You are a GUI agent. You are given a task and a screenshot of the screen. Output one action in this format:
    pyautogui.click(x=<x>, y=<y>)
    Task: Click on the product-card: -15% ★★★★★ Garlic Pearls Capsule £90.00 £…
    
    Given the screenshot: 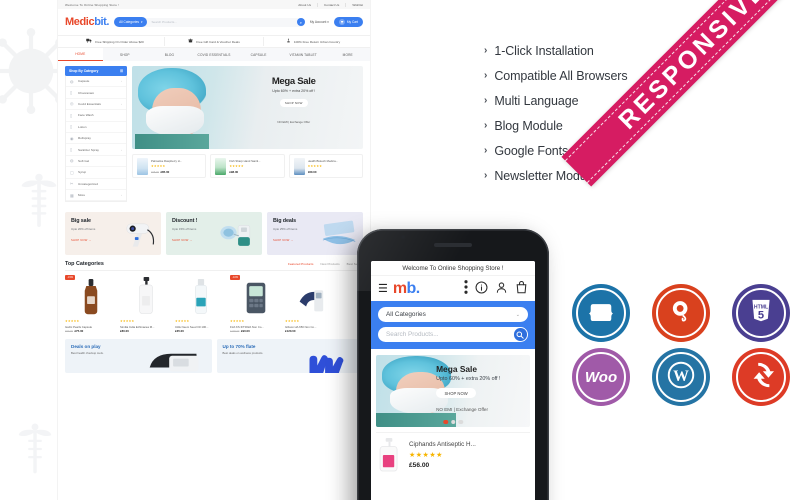 What is the action you would take?
    pyautogui.click(x=91, y=304)
    